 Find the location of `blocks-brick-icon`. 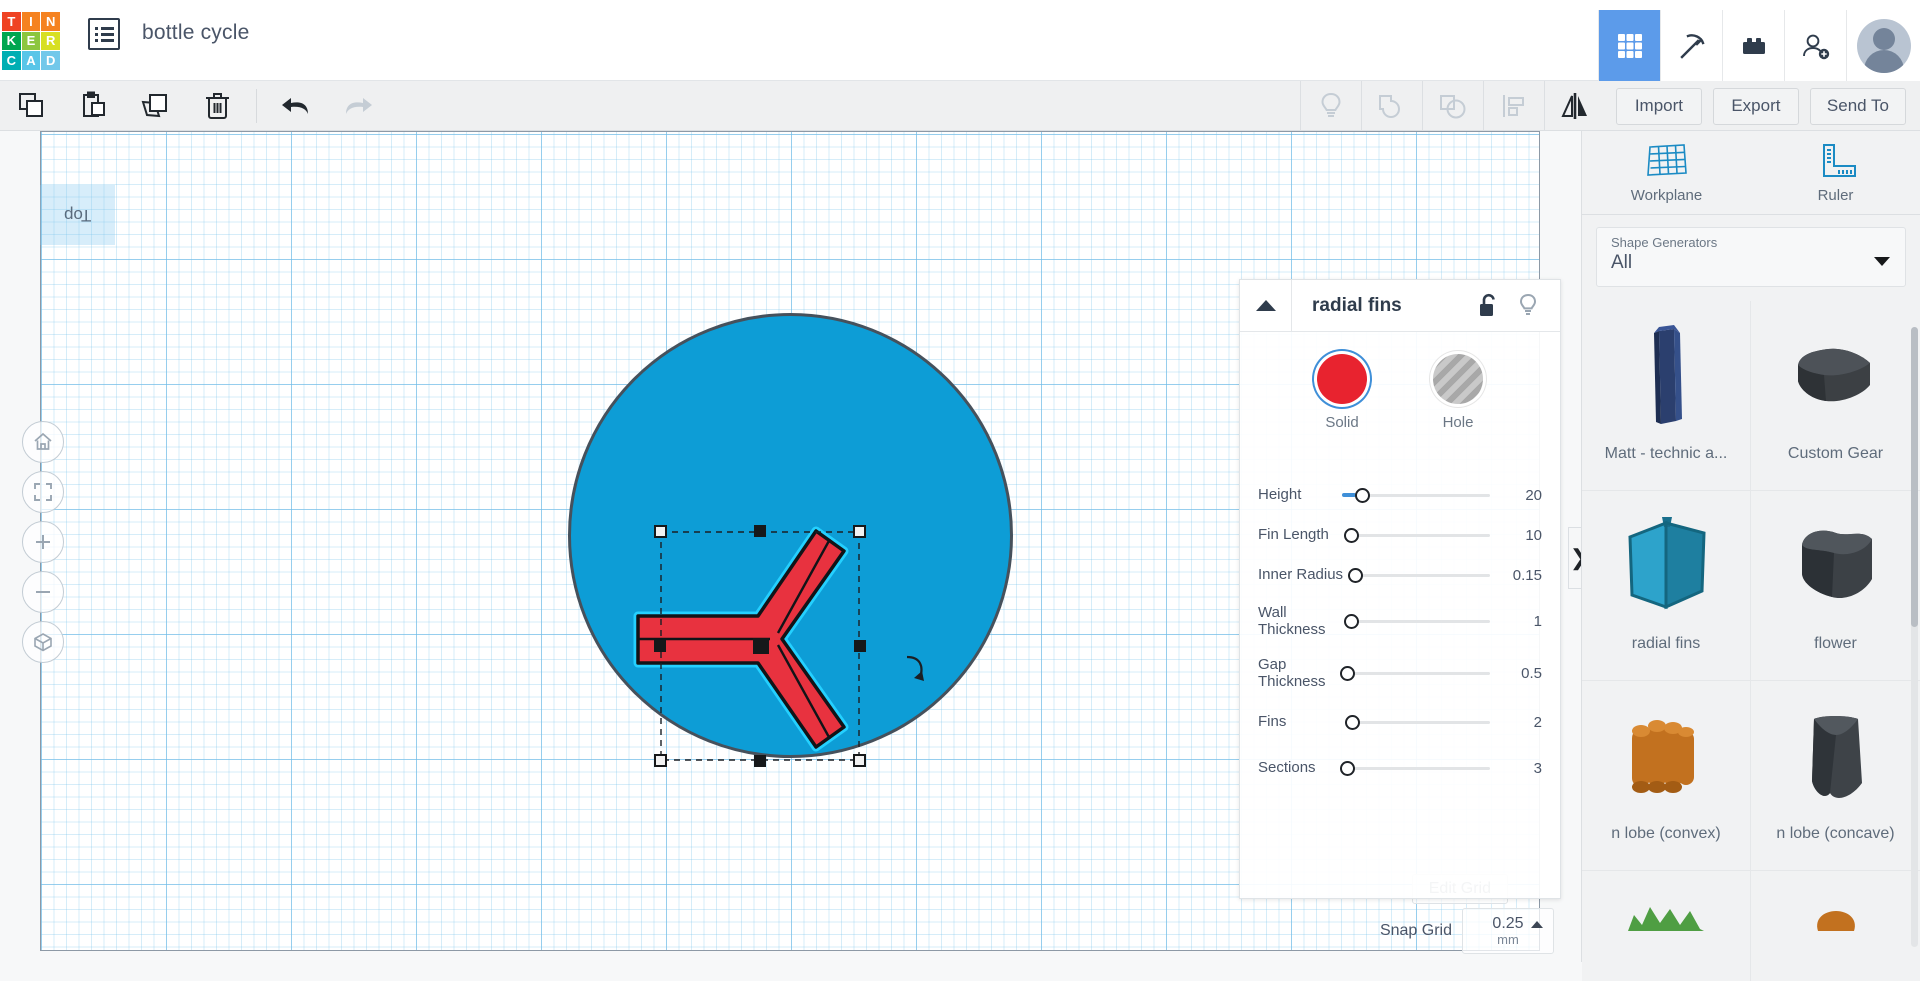

blocks-brick-icon is located at coordinates (1753, 45).